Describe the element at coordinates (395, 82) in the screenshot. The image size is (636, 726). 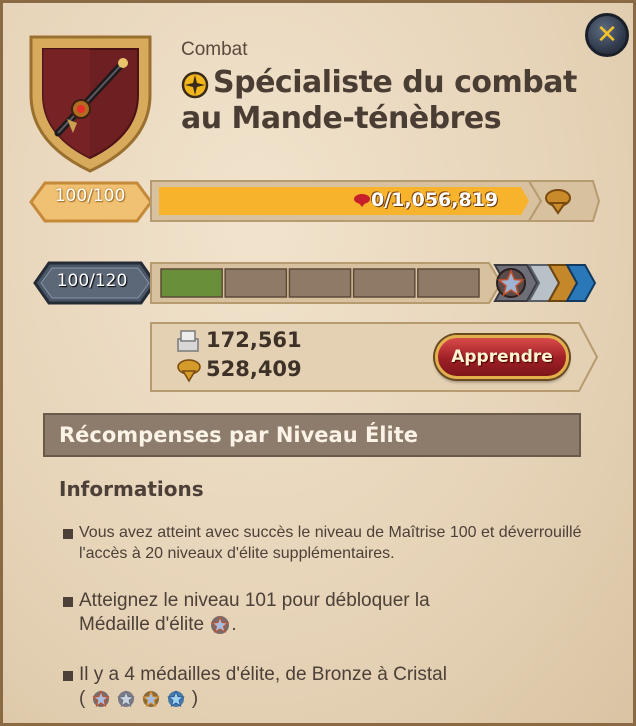
I see `title-line-1: Spécialiste du combat` at that location.